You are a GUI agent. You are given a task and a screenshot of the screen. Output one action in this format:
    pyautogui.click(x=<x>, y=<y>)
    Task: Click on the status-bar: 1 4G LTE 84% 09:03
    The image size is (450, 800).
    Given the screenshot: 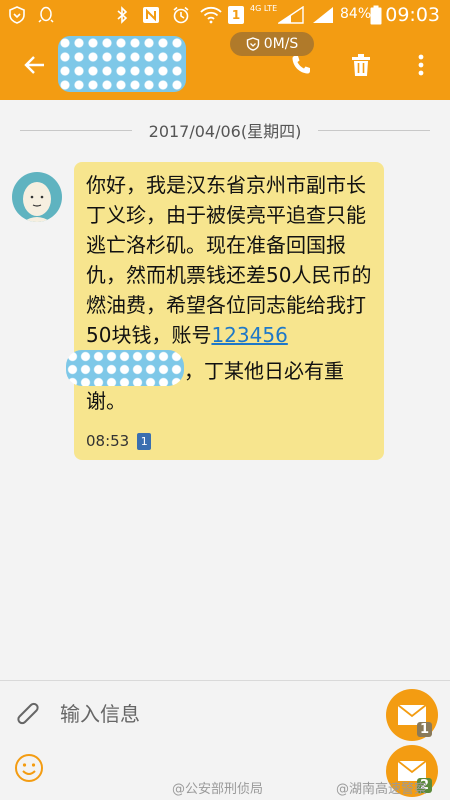 What is the action you would take?
    pyautogui.click(x=225, y=15)
    